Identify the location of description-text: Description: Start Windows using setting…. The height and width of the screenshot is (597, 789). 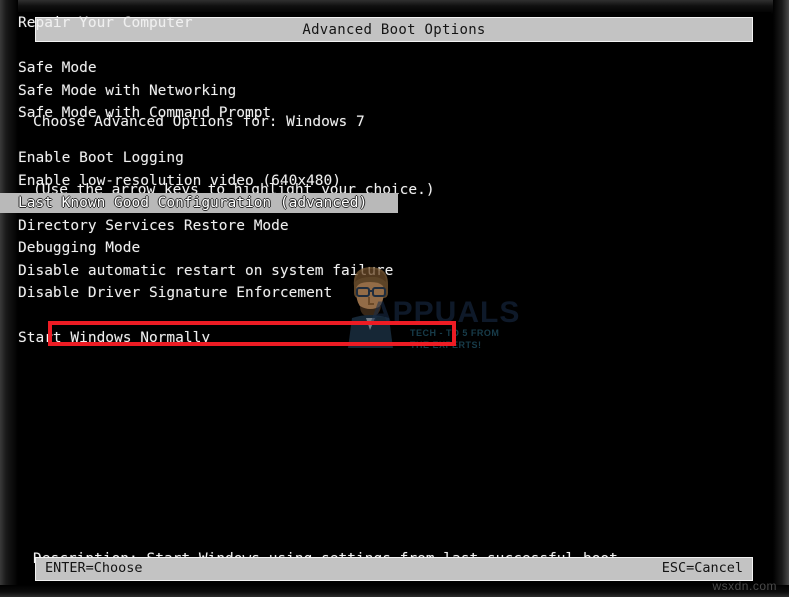
(325, 550).